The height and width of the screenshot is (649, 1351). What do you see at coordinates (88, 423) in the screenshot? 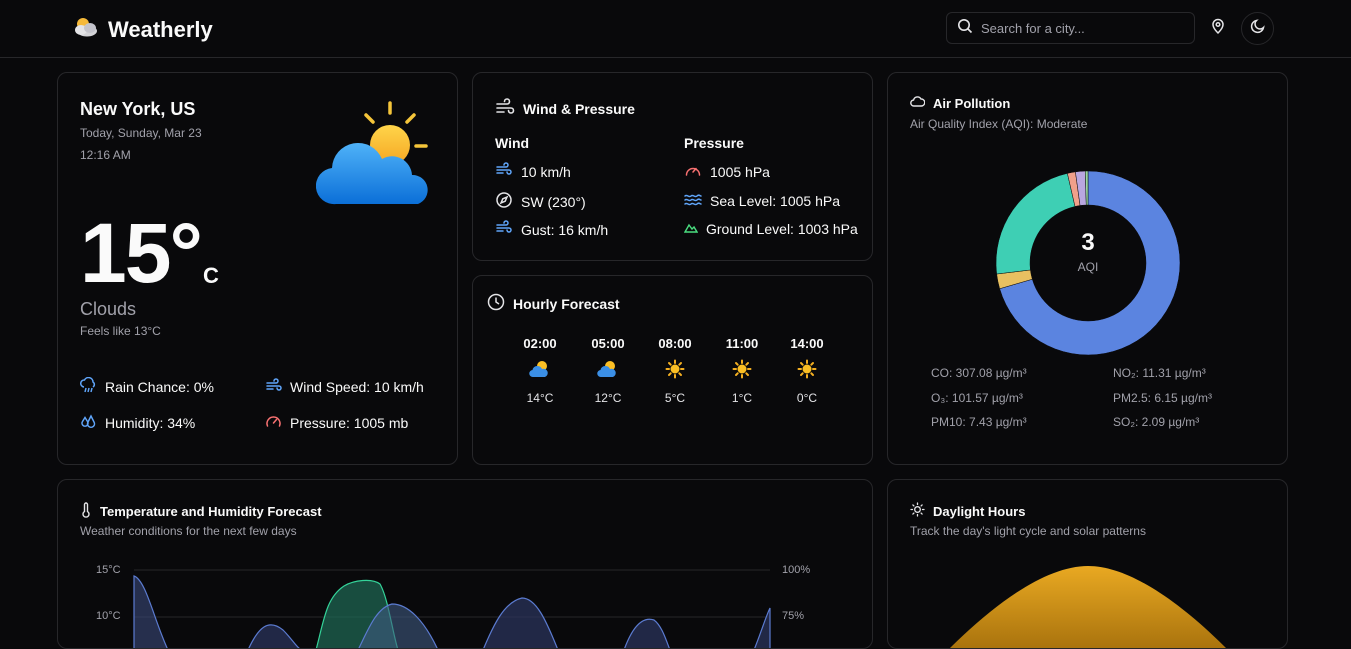
I see `droplets-icon` at bounding box center [88, 423].